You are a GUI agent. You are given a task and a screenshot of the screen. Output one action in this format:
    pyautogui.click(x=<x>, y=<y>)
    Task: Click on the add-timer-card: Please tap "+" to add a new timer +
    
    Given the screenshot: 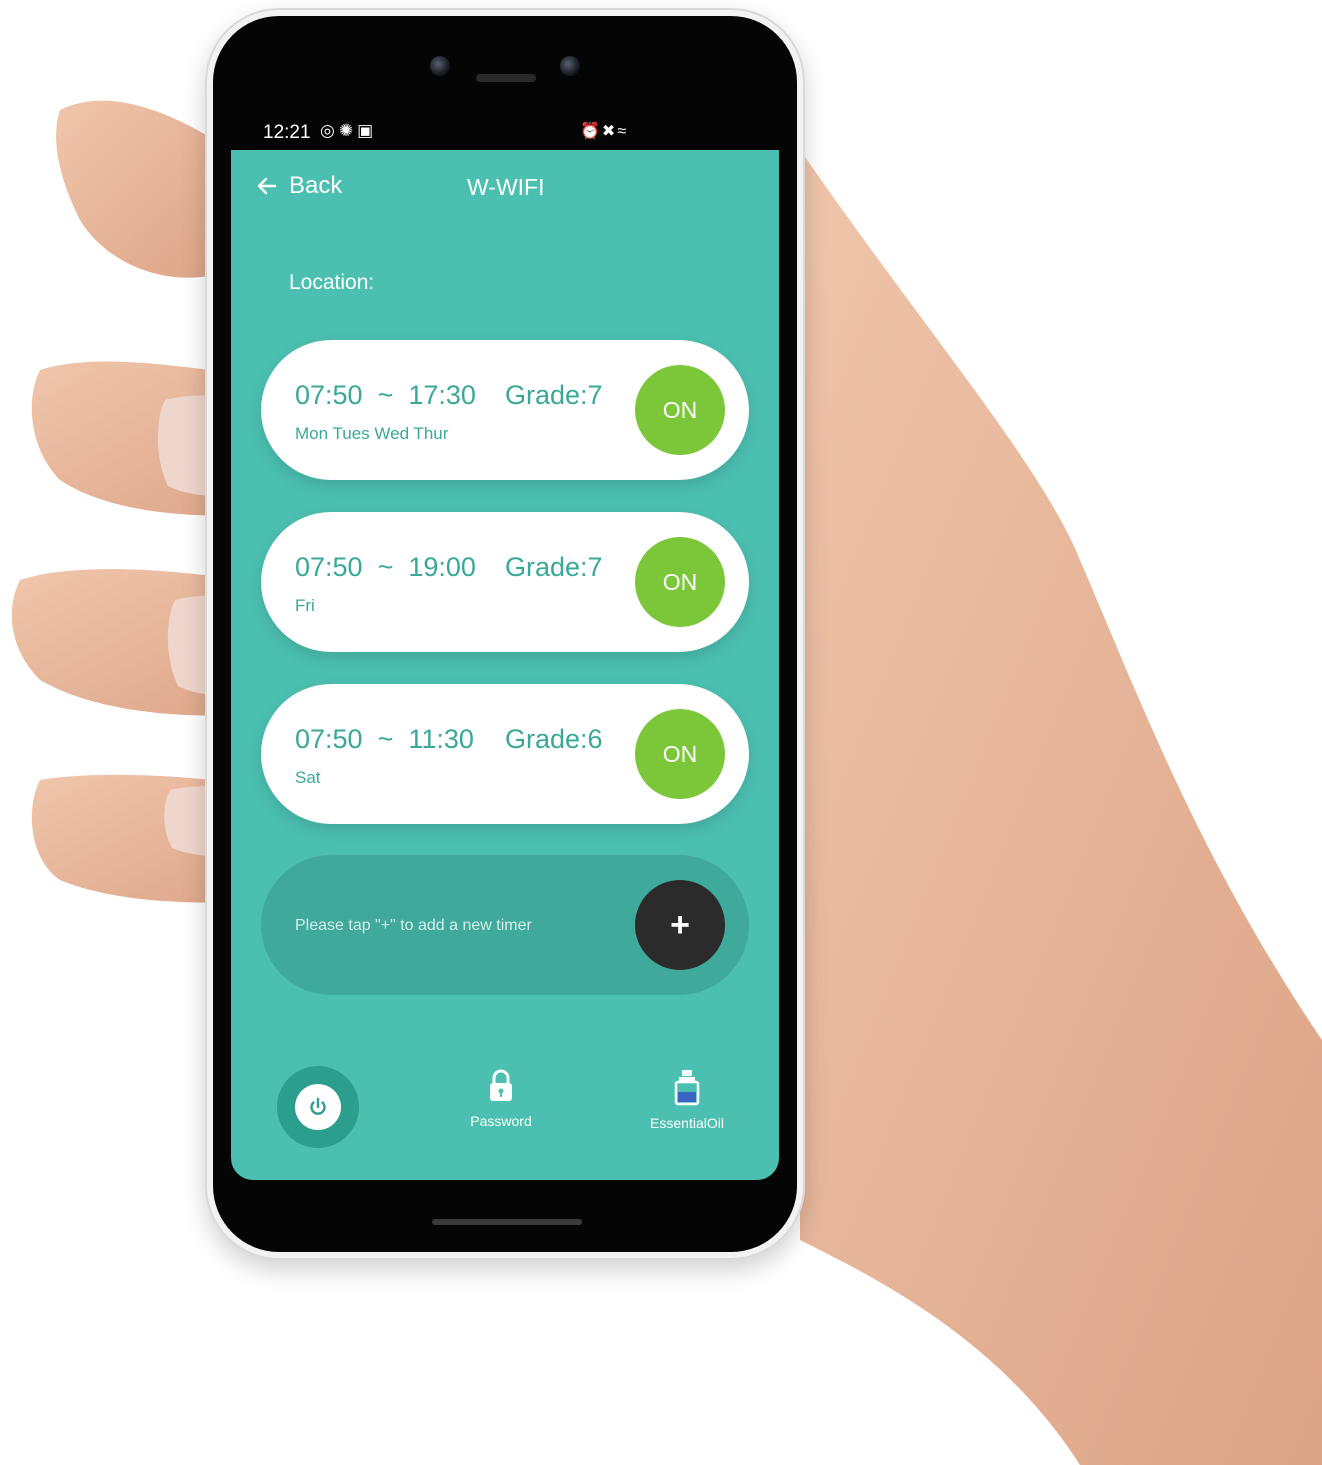 What is the action you would take?
    pyautogui.click(x=505, y=925)
    